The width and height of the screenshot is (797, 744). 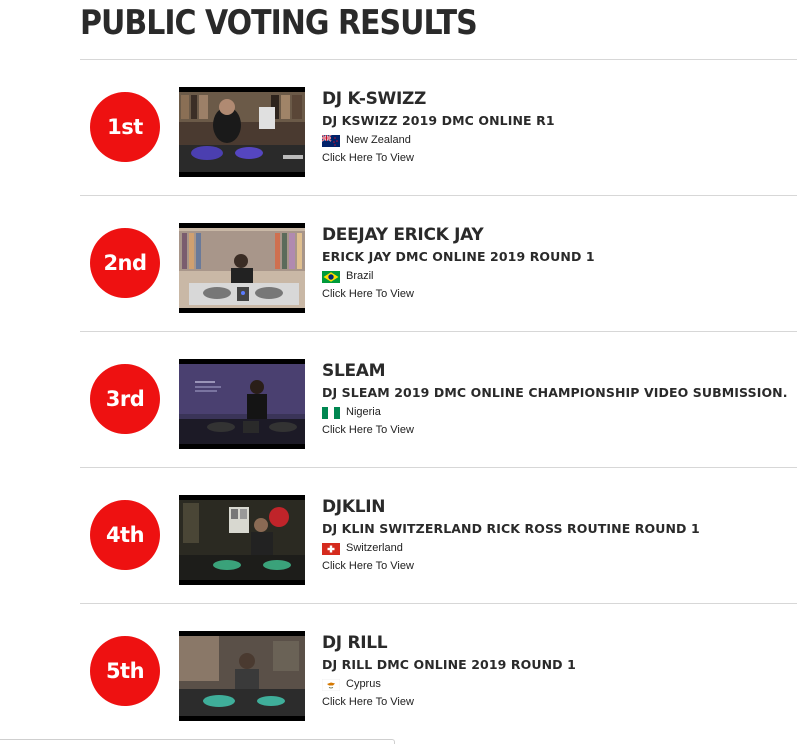 What do you see at coordinates (125, 535) in the screenshot?
I see `rank-badge: 4th` at bounding box center [125, 535].